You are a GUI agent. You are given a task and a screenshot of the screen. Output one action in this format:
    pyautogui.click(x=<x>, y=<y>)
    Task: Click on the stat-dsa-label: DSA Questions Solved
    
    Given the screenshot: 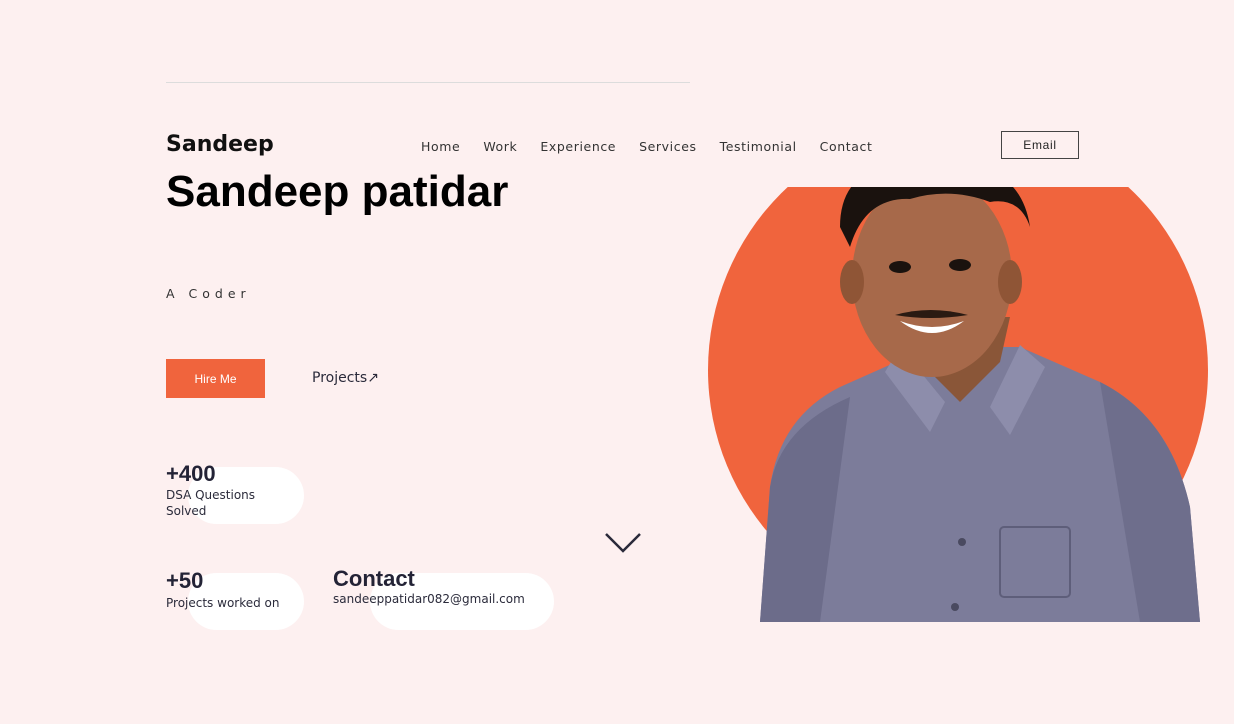 What is the action you would take?
    pyautogui.click(x=210, y=503)
    